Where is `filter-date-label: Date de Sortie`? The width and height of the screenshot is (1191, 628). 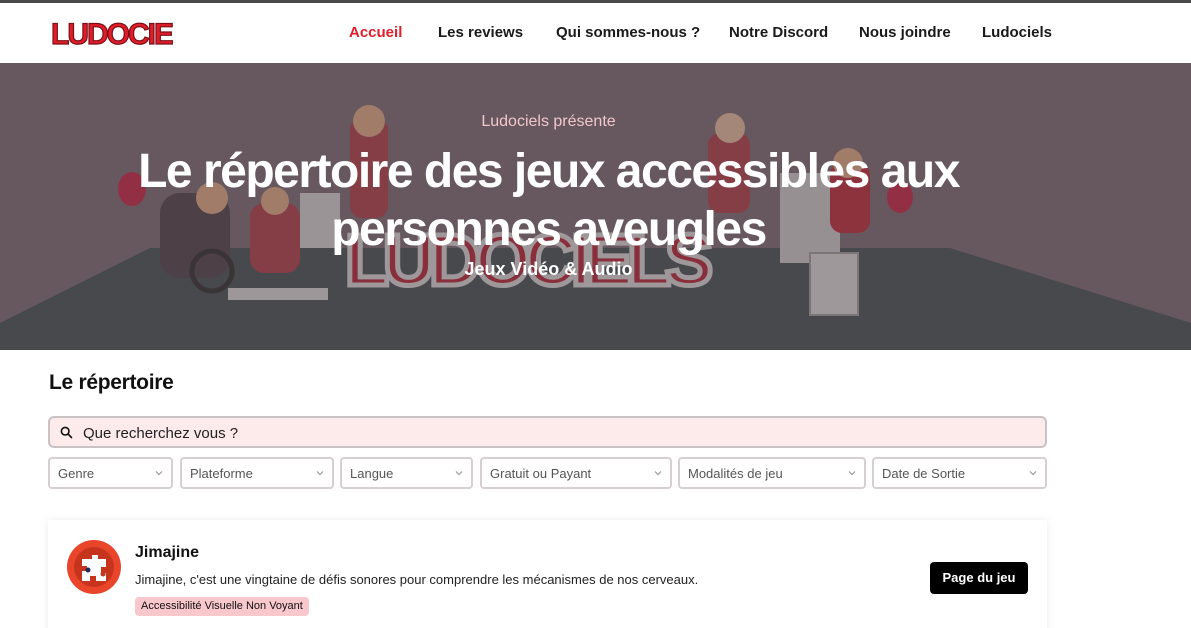
filter-date-label: Date de Sortie is located at coordinates (924, 473).